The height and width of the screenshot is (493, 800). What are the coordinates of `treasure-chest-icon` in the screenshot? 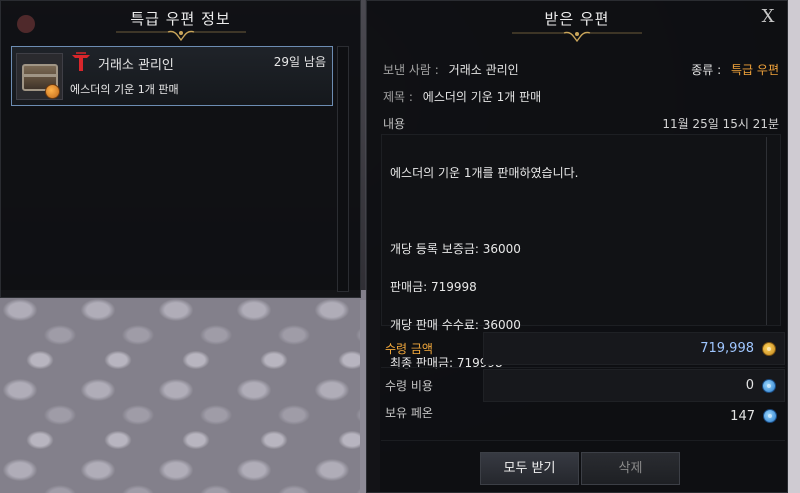 It's located at (39, 76).